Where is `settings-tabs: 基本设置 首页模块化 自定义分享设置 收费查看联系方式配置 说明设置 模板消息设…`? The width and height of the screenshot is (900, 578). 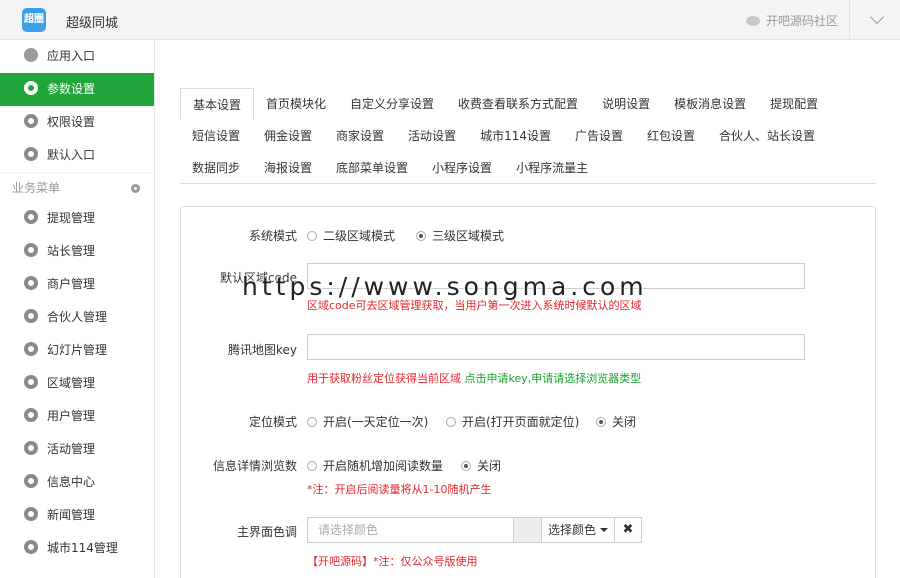 settings-tabs: 基本设置 首页模块化 自定义分享设置 收费查看联系方式配置 说明设置 模板消息设… is located at coordinates (528, 136).